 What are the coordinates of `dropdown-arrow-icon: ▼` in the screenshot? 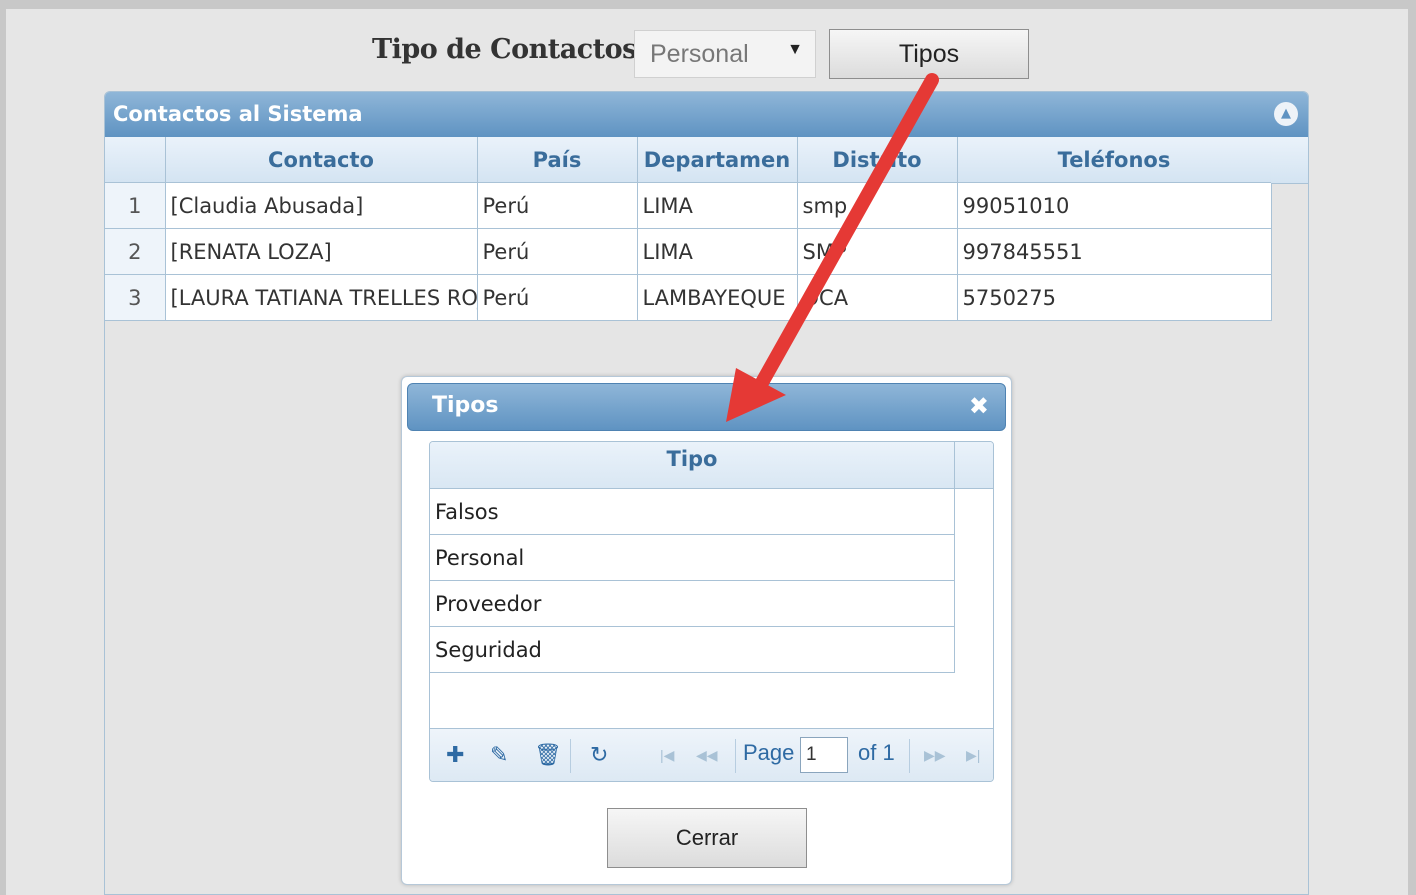 It's located at (795, 49).